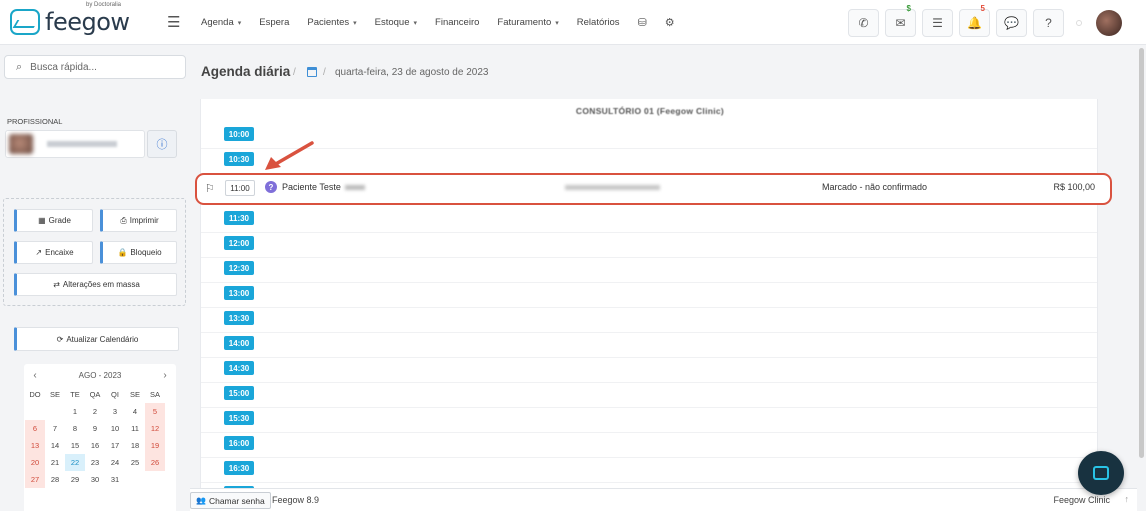 The width and height of the screenshot is (1146, 511). Describe the element at coordinates (649, 320) in the screenshot. I see `time-slot-row: 13:30` at that location.